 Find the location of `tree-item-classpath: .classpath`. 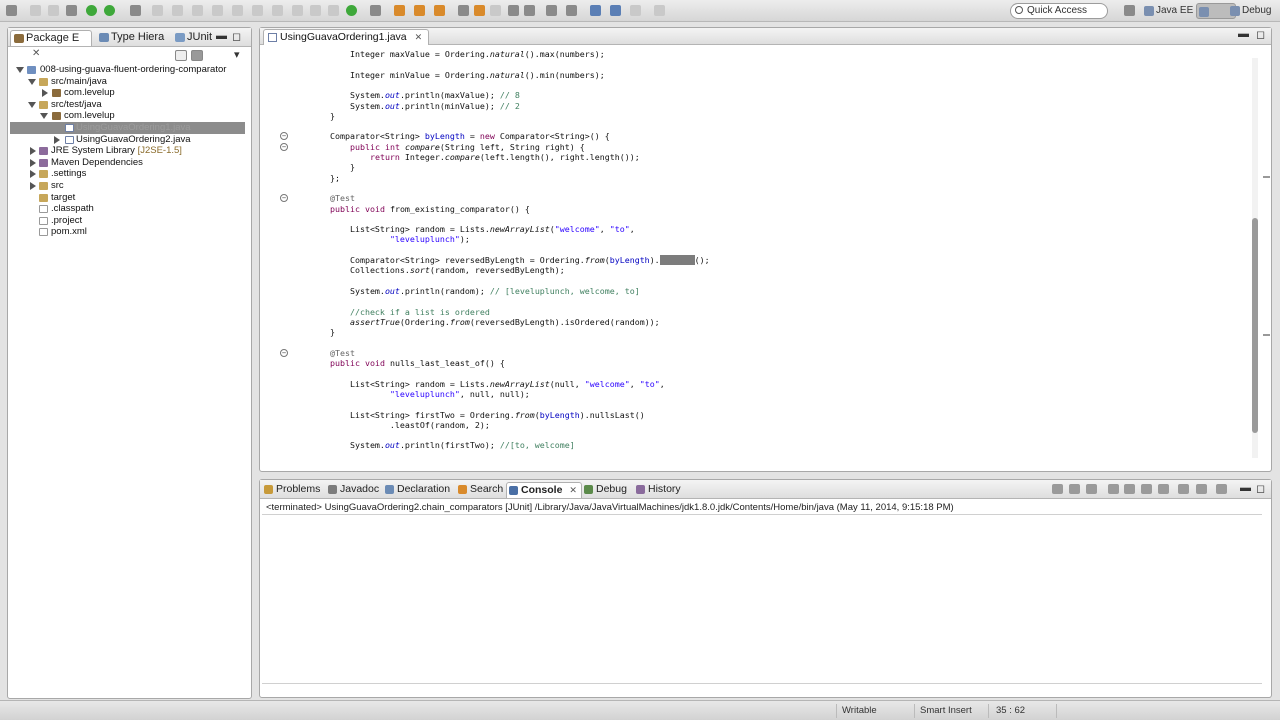

tree-item-classpath: .classpath is located at coordinates (127, 209).